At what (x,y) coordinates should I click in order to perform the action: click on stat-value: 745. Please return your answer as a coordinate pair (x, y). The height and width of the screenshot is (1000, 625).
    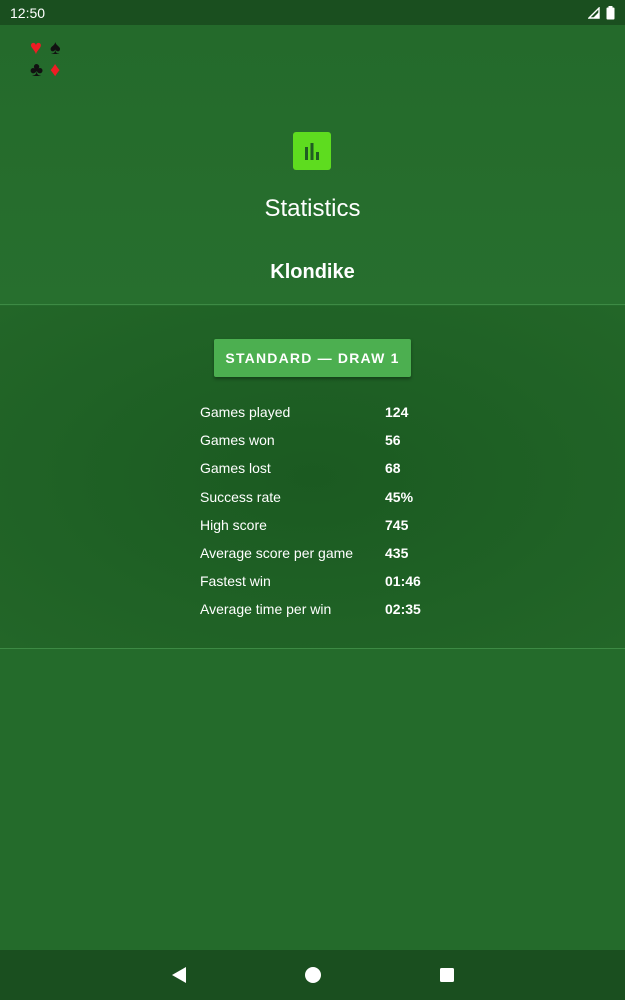
    Looking at the image, I should click on (397, 524).